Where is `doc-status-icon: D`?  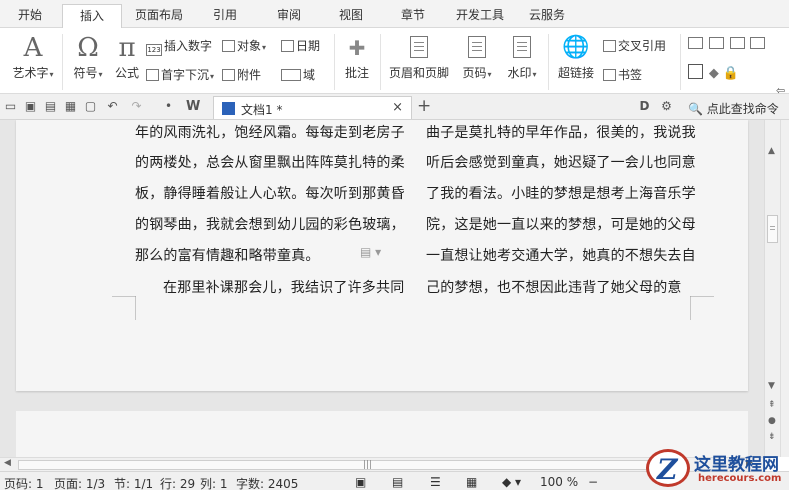
doc-status-icon: D is located at coordinates (644, 106).